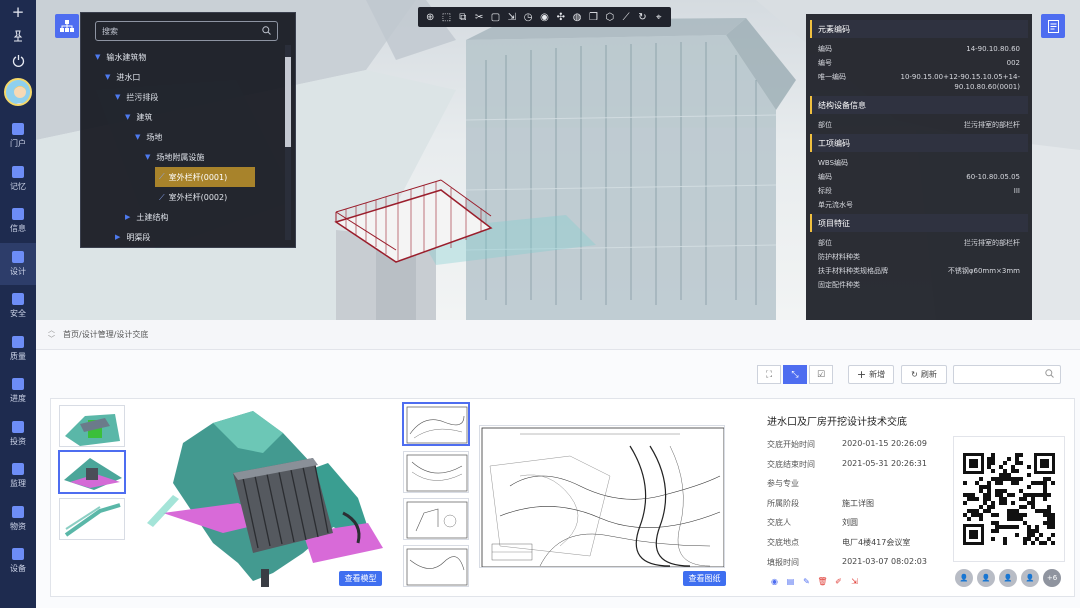 Image resolution: width=1080 pixels, height=608 pixels. I want to click on tree-scrollbar, so click(288, 142).